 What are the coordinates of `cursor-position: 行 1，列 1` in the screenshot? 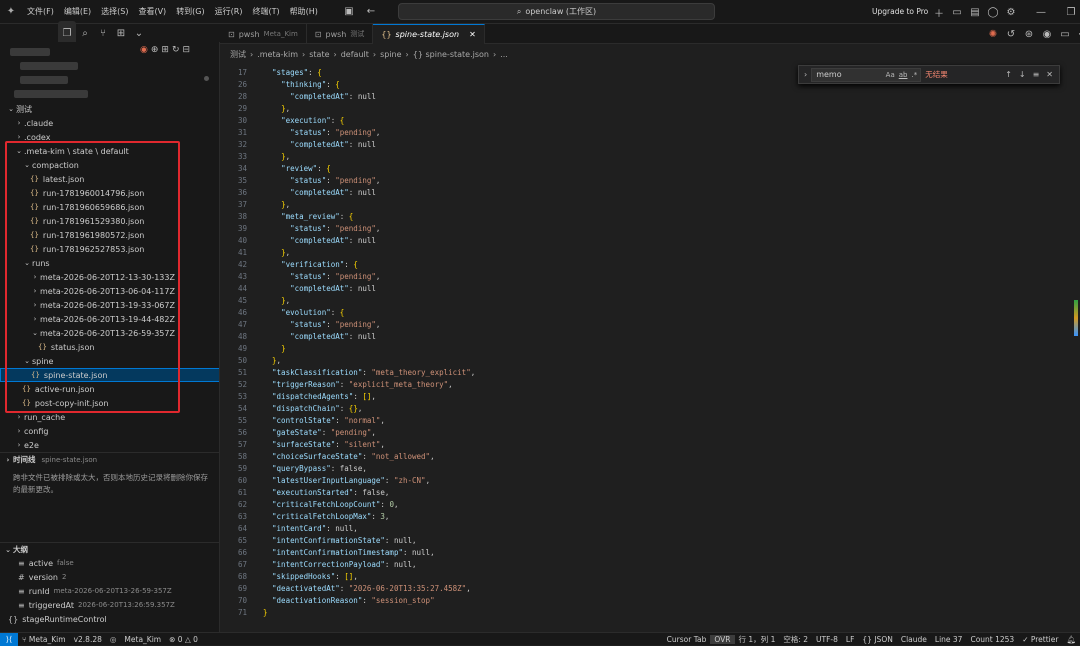 It's located at (757, 639).